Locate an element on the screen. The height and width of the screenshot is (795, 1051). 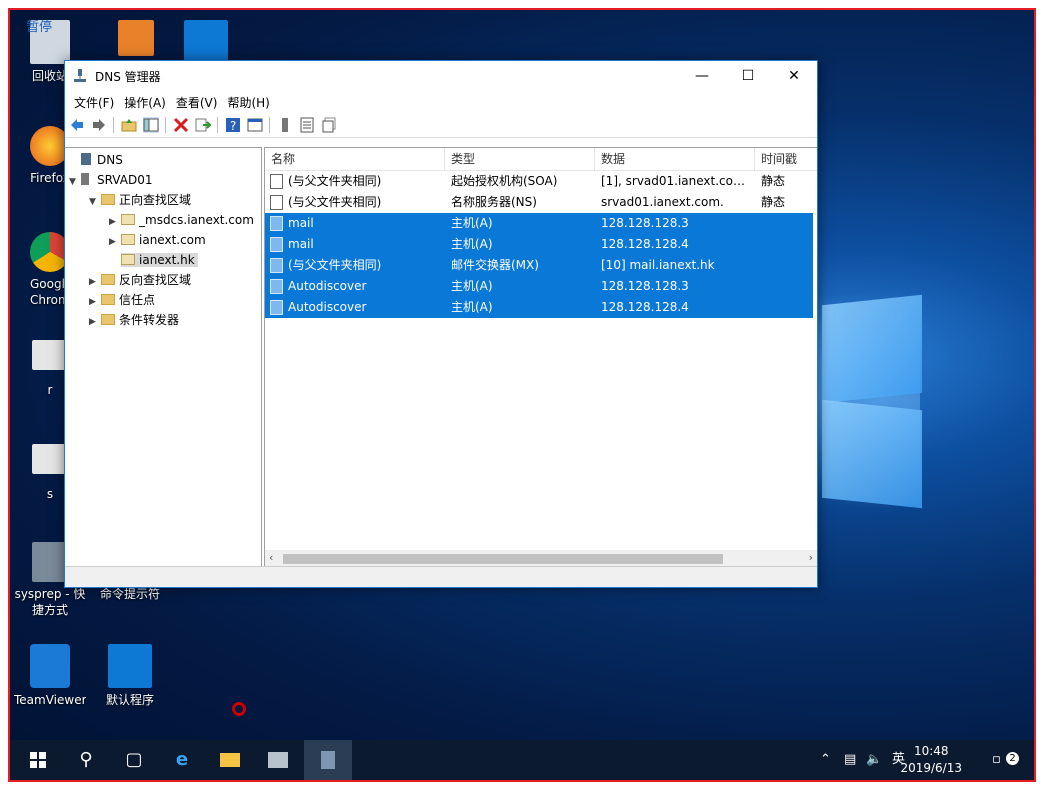
tree-node-dns: DNS is located at coordinates (96, 160).